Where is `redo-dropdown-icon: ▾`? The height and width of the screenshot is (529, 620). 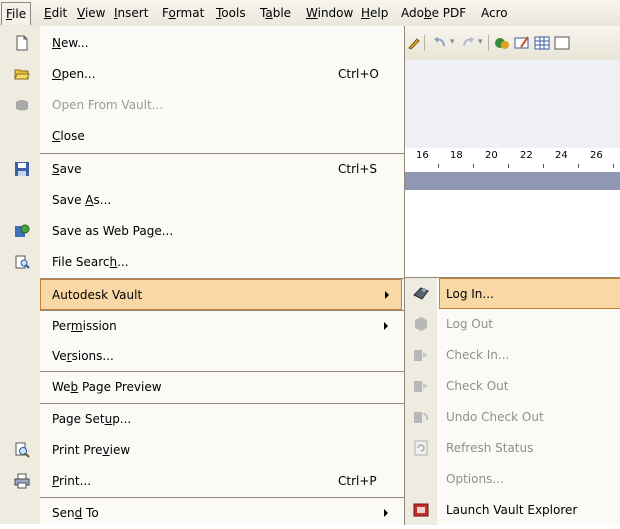 redo-dropdown-icon: ▾ is located at coordinates (480, 42).